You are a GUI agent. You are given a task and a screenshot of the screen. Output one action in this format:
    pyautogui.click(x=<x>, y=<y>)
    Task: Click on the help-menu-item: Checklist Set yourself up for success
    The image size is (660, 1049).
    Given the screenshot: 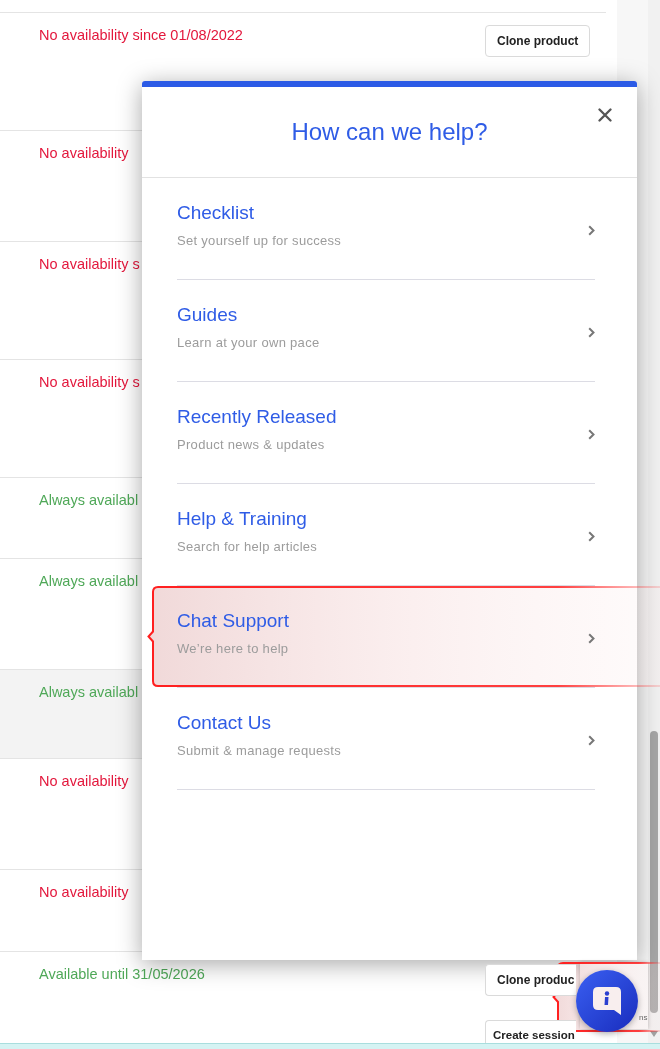 What is the action you would take?
    pyautogui.click(x=386, y=228)
    